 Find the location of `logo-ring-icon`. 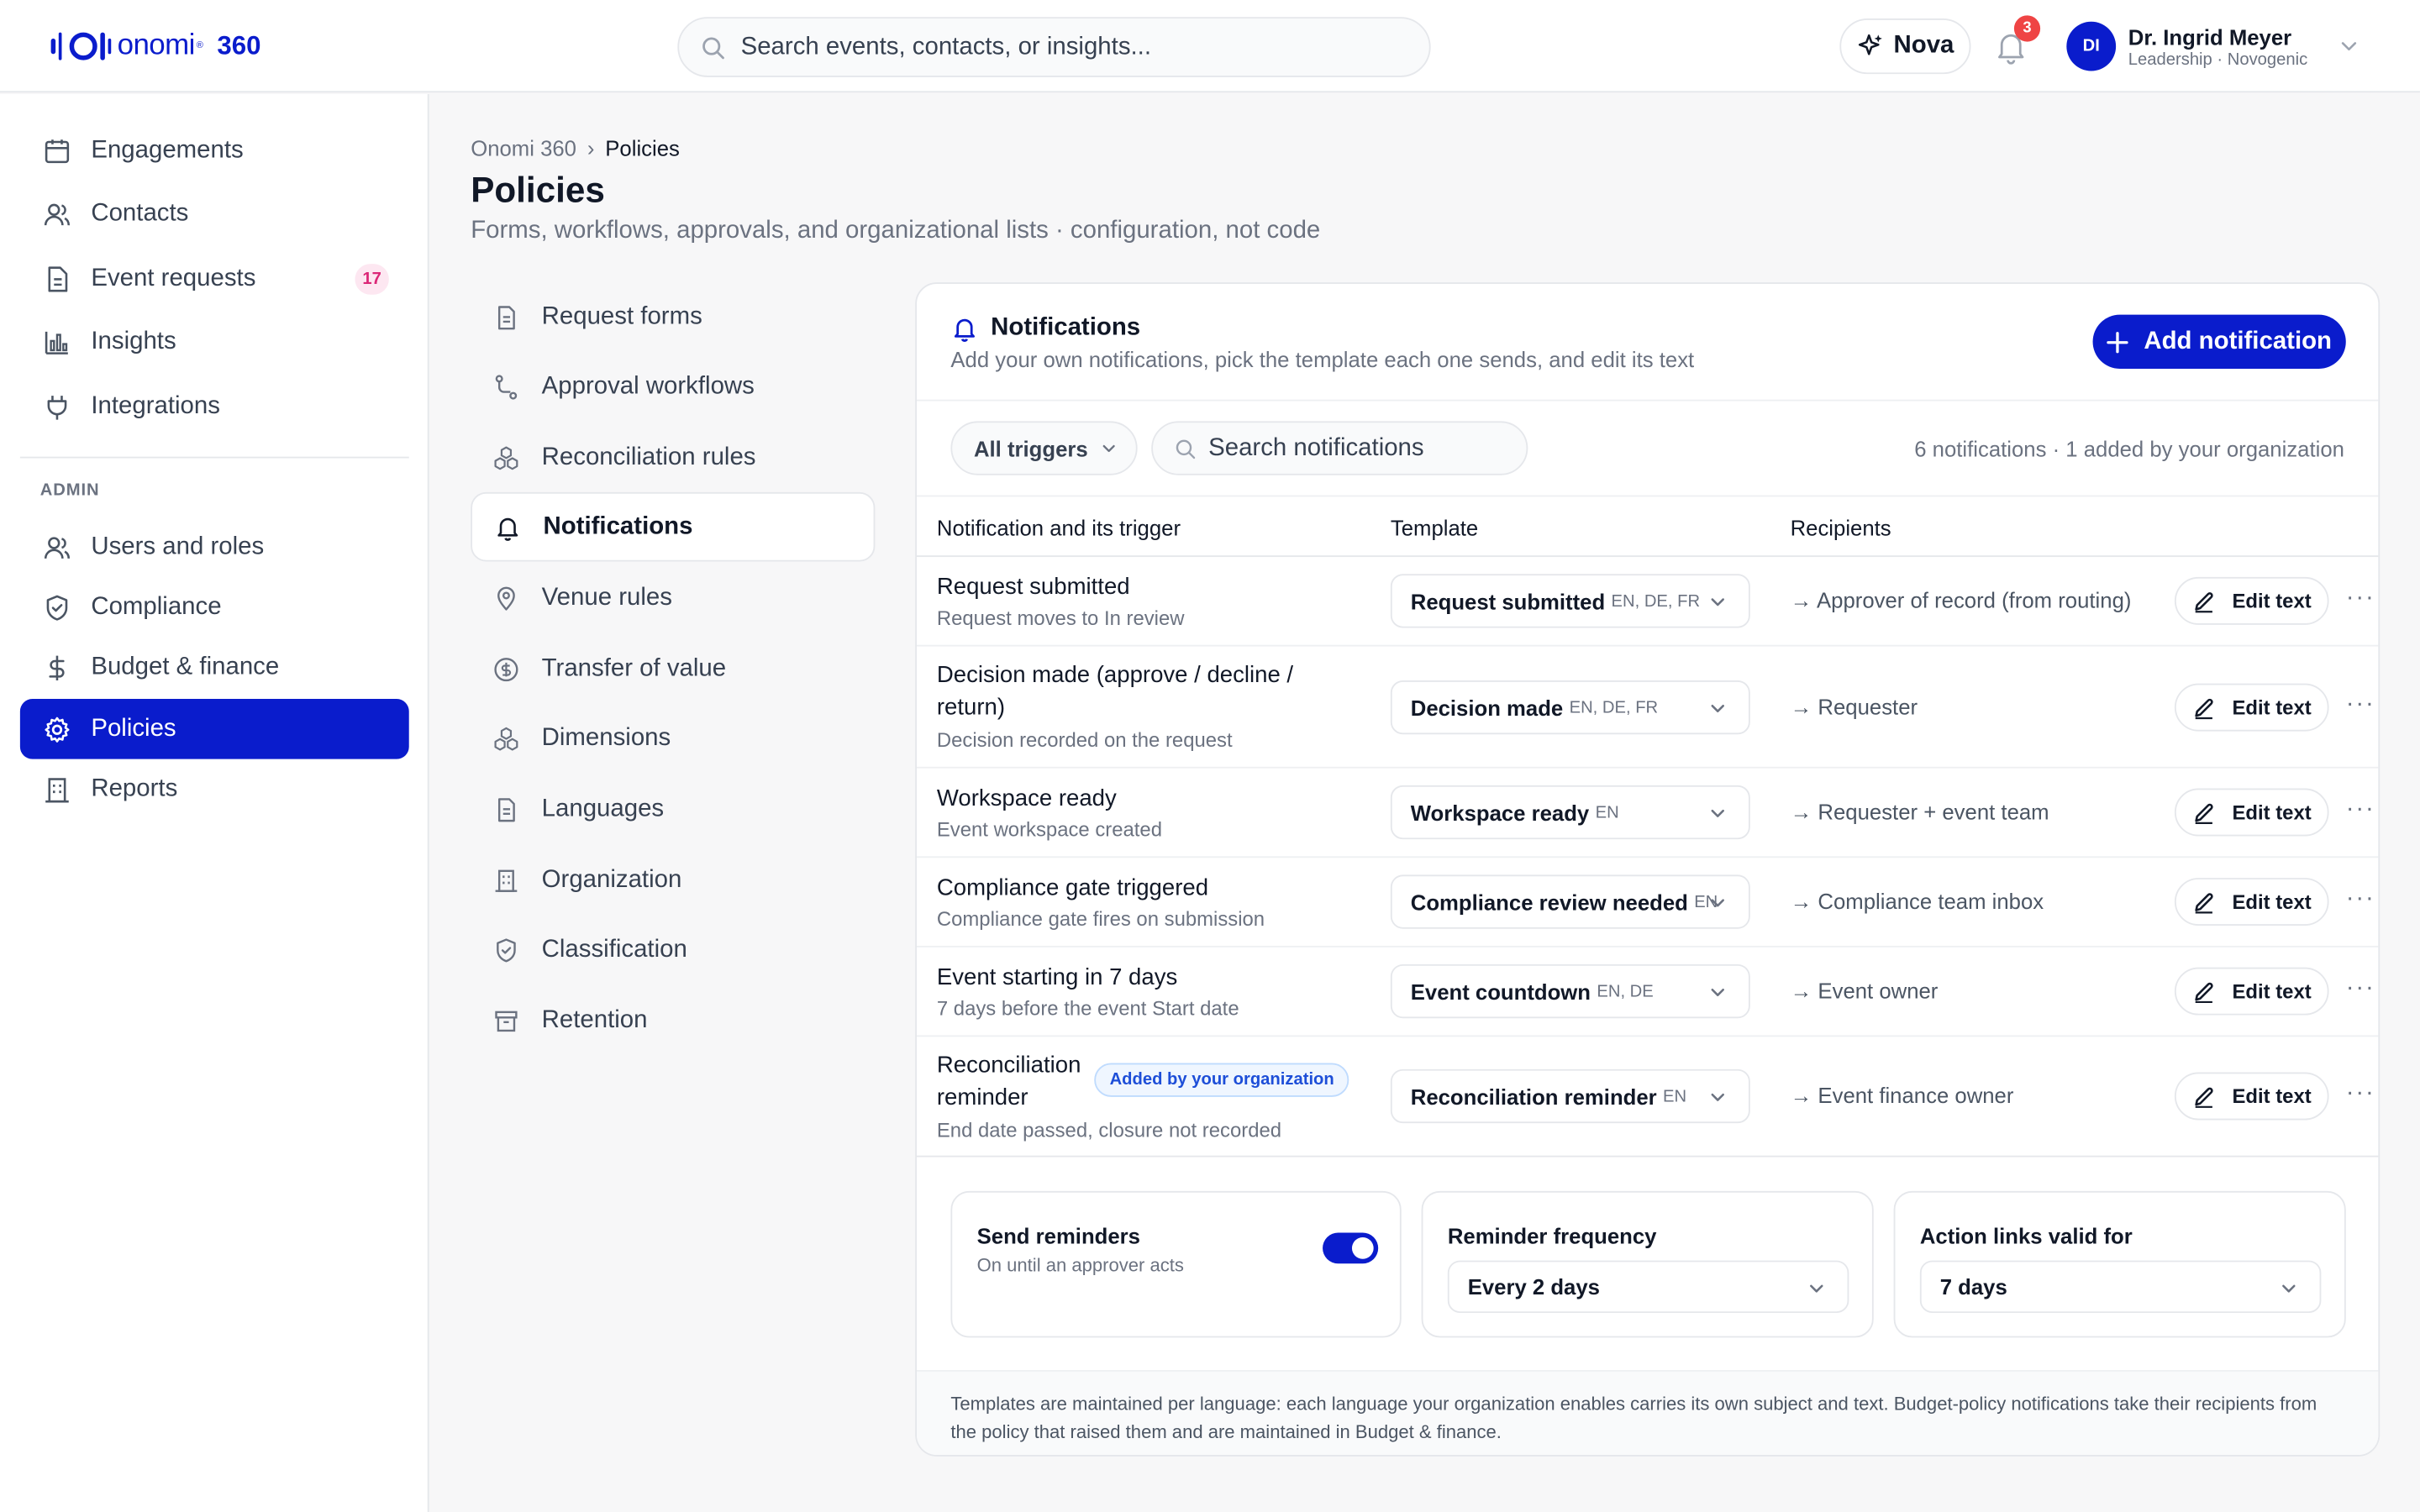

logo-ring-icon is located at coordinates (83, 46).